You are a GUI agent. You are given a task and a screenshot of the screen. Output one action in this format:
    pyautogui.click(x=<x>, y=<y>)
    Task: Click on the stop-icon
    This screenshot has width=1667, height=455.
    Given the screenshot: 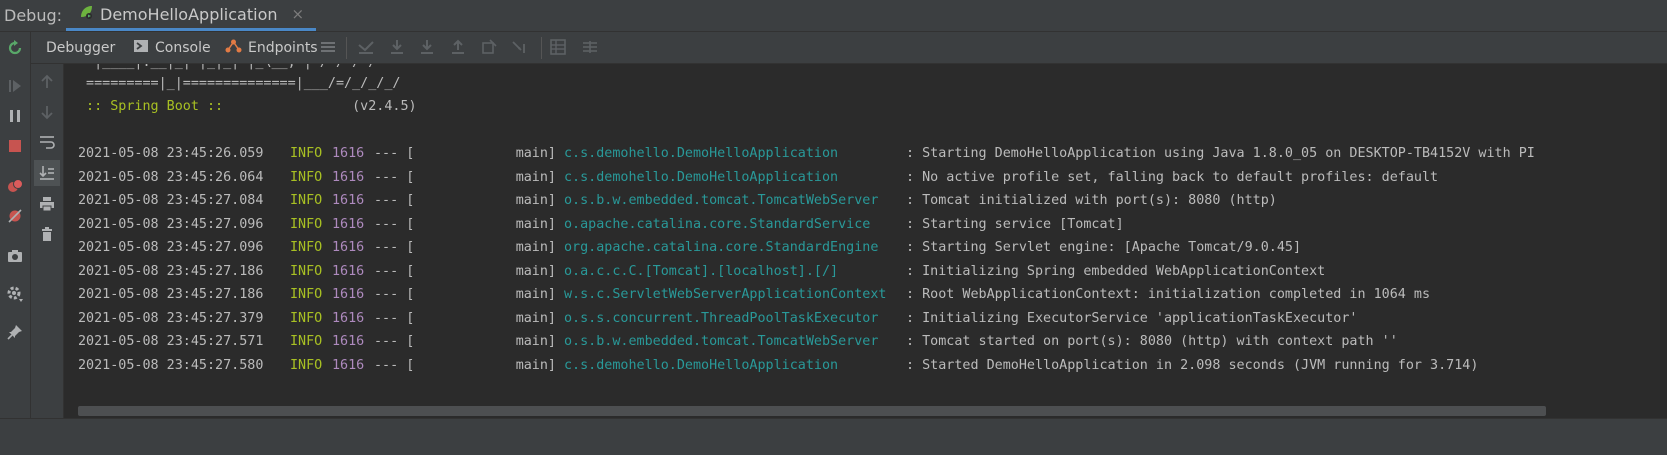 What is the action you would take?
    pyautogui.click(x=15, y=146)
    